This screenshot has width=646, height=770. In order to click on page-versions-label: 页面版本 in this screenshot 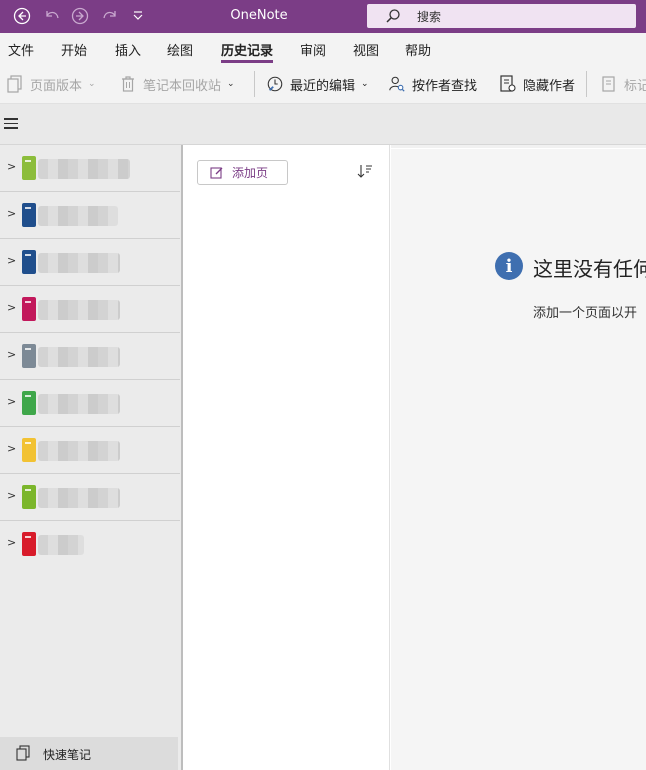, I will do `click(56, 86)`.